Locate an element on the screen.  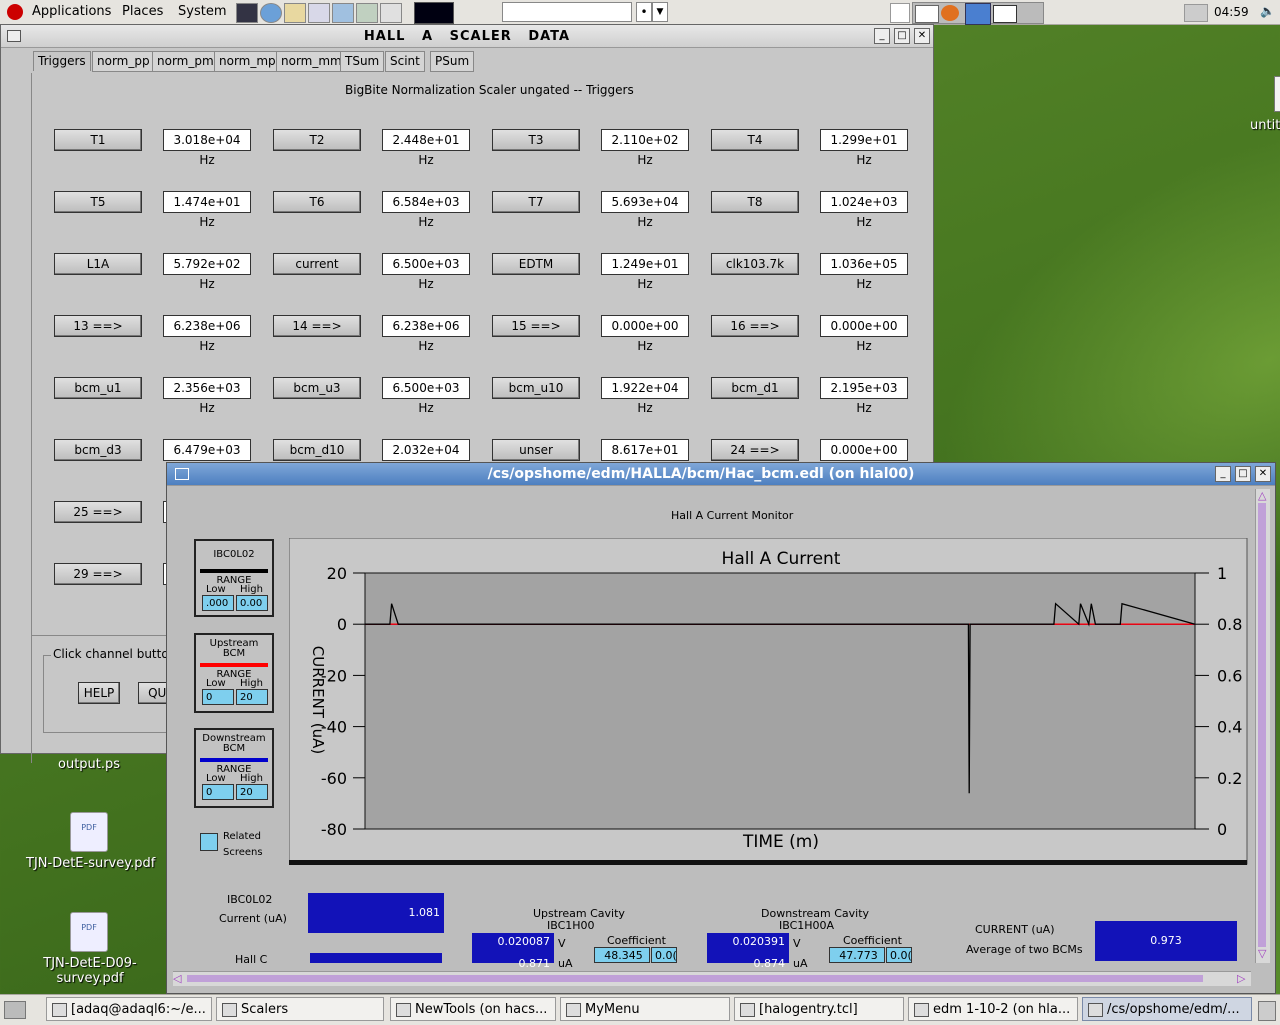
editor-launcher-icon is located at coordinates (319, 13).